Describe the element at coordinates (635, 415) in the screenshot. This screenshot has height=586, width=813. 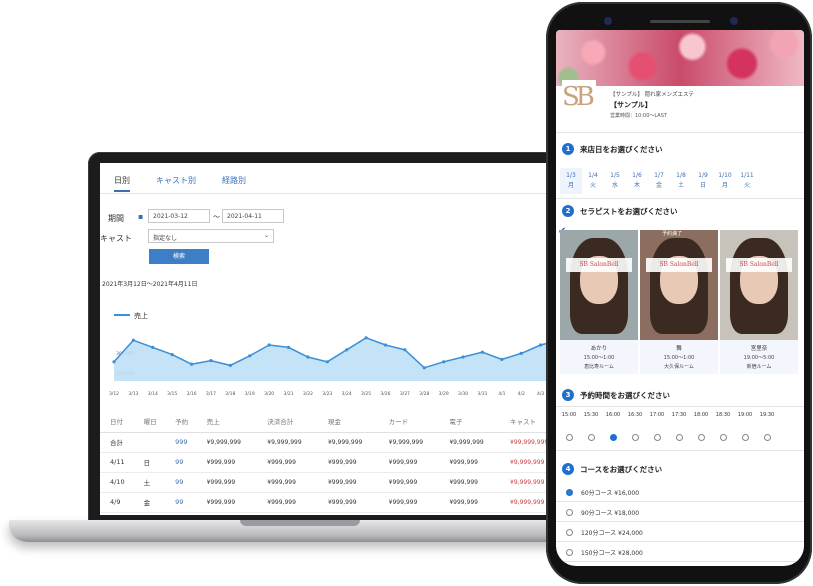
I see `time-label: 16:30` at that location.